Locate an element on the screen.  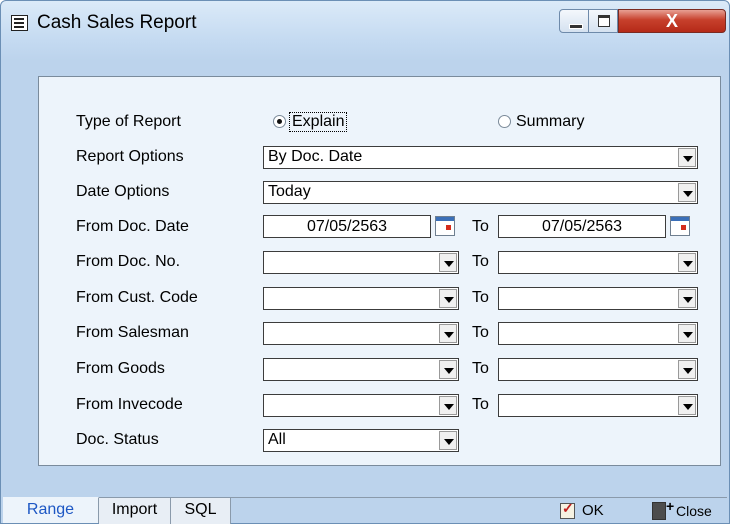
report-options-label: Report Options is located at coordinates (130, 156).